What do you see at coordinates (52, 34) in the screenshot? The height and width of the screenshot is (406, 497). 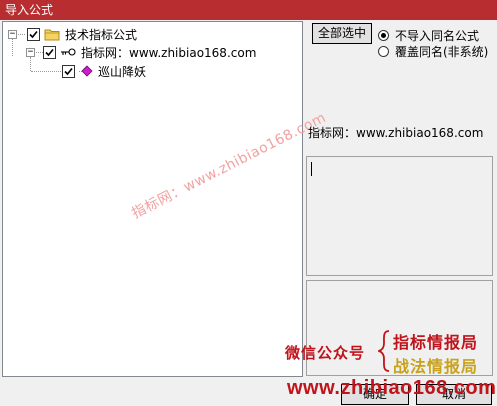 I see `folder-icon` at bounding box center [52, 34].